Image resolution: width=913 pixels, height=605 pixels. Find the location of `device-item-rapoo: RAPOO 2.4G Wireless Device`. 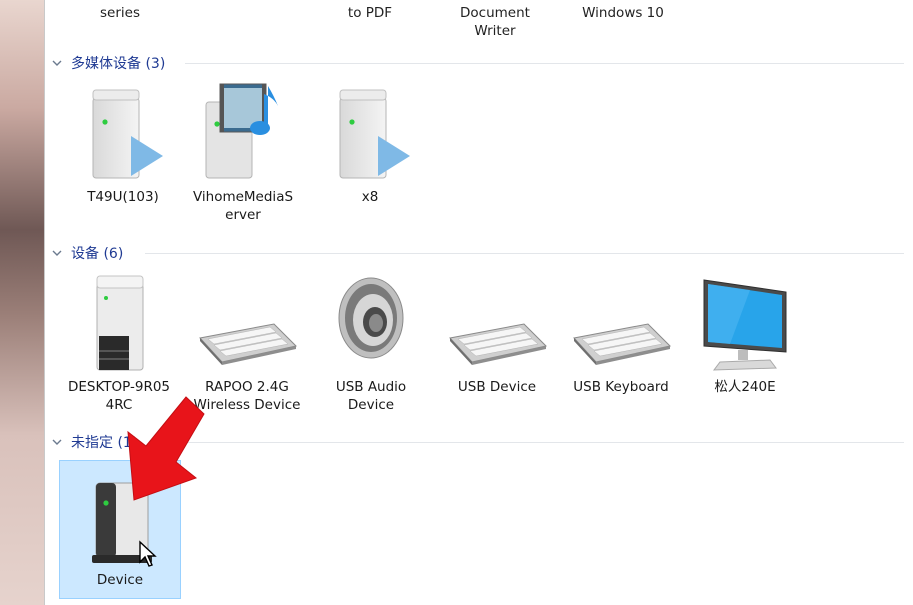

device-item-rapoo: RAPOO 2.4G Wireless Device is located at coordinates (247, 340).